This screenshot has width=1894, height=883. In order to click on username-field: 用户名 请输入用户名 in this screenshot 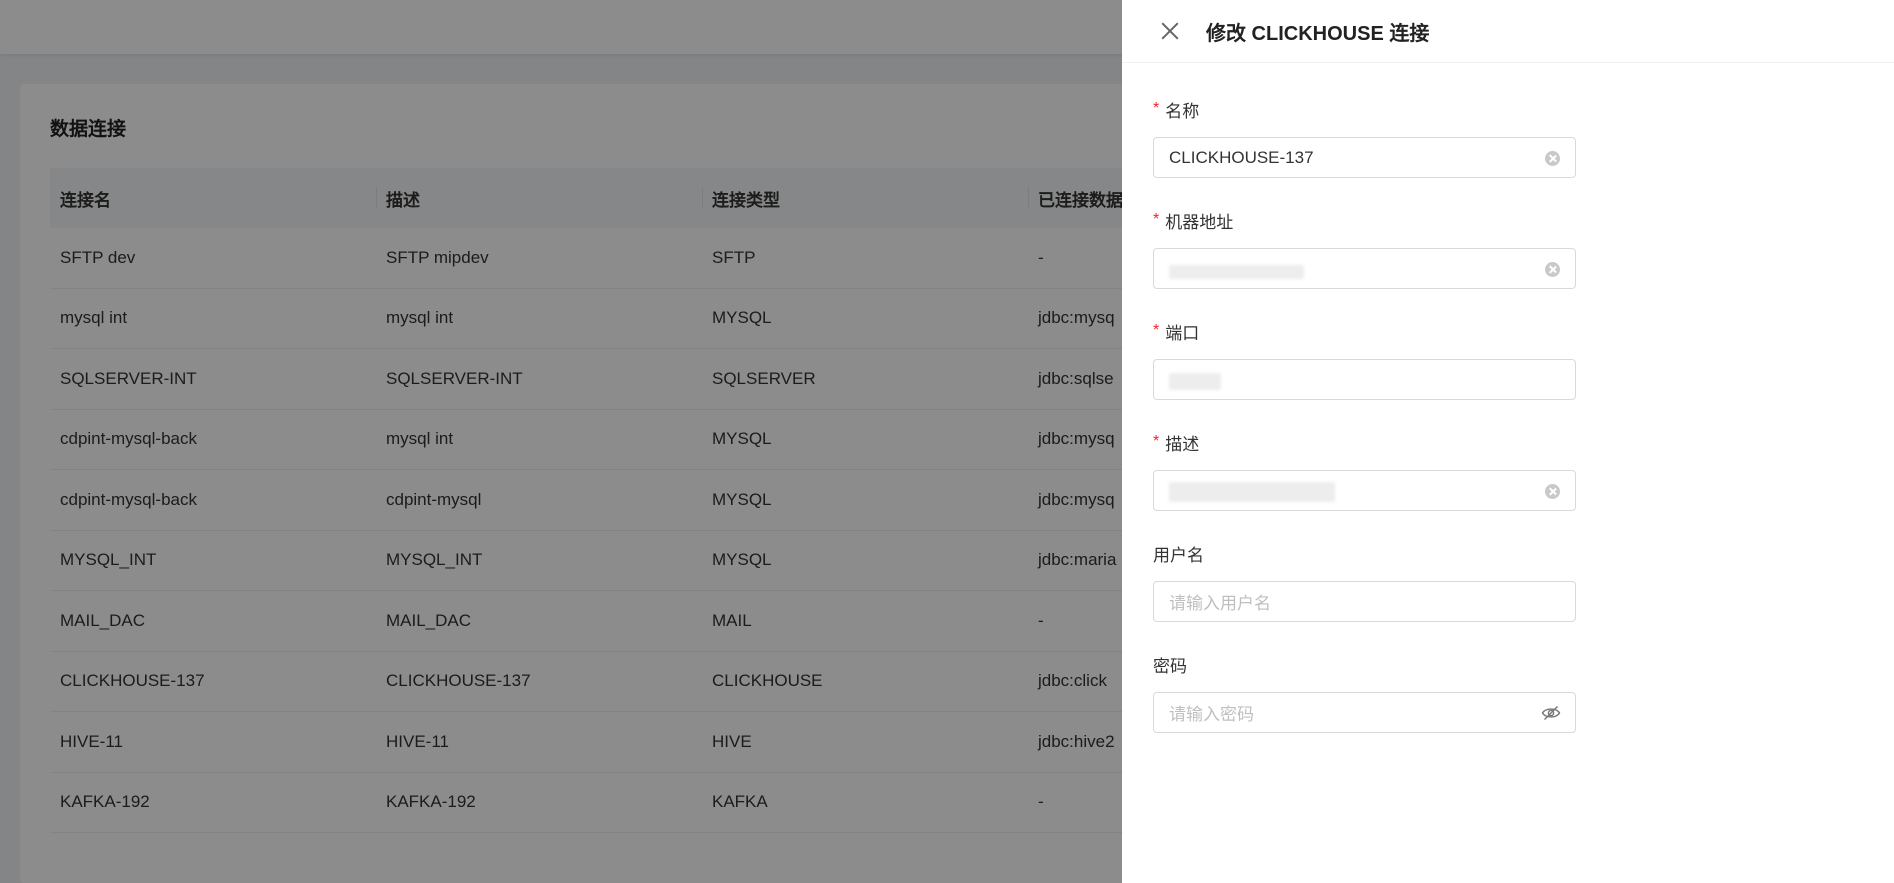, I will do `click(1364, 596)`.